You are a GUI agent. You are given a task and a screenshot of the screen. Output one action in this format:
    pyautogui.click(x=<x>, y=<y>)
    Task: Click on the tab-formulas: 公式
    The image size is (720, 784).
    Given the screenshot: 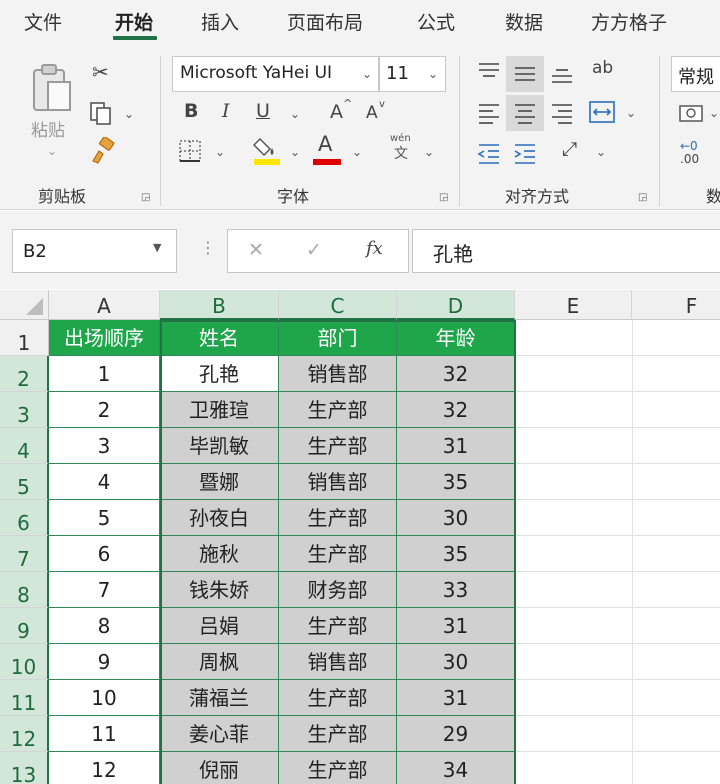 What is the action you would take?
    pyautogui.click(x=436, y=21)
    